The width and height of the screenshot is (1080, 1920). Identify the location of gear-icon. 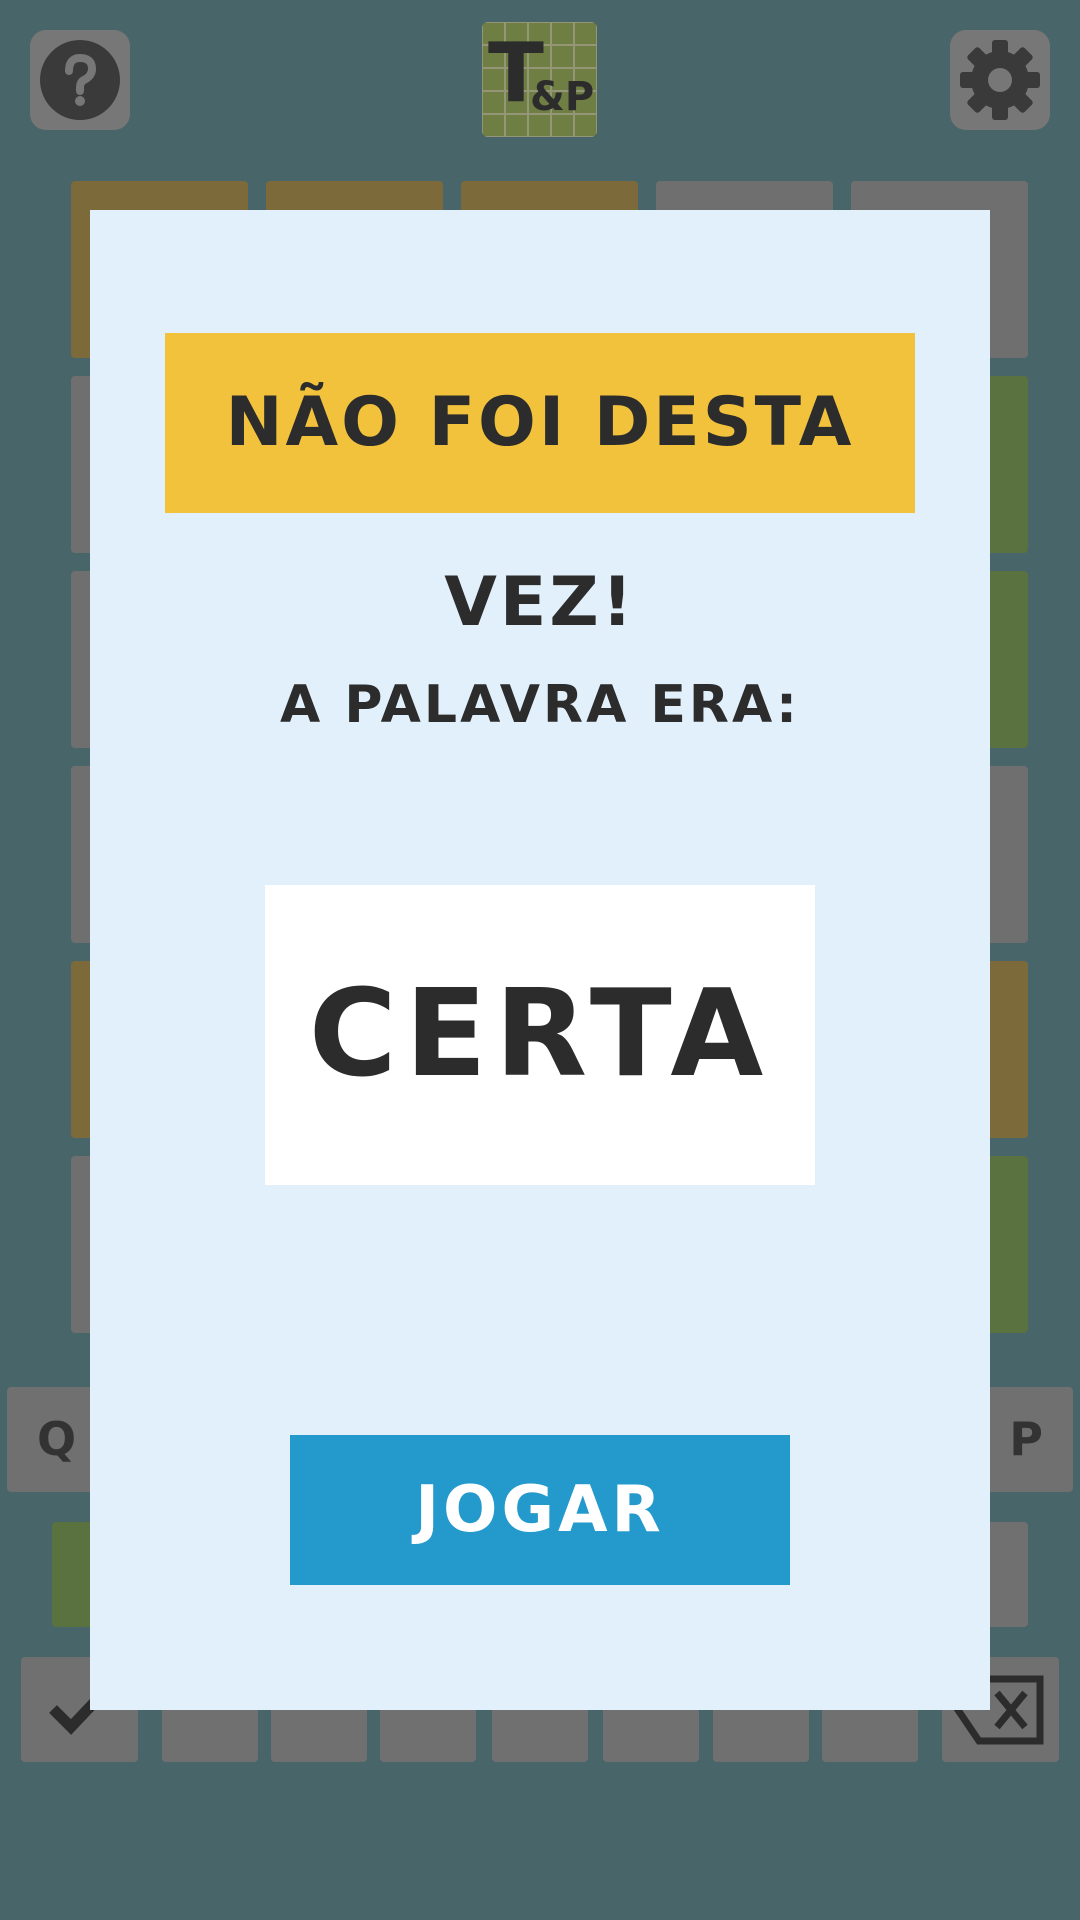
(1000, 80).